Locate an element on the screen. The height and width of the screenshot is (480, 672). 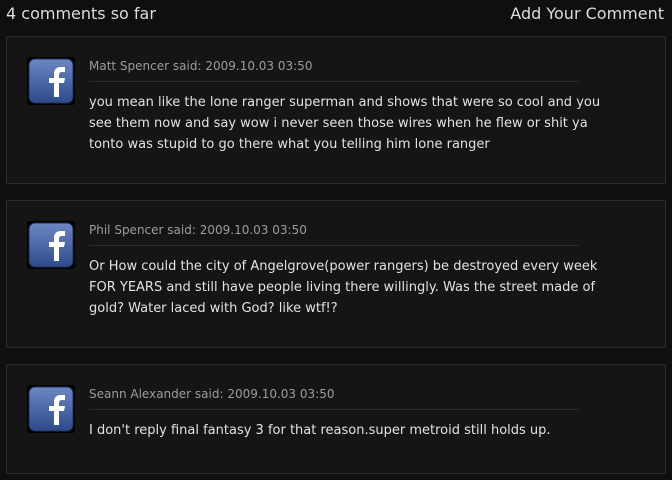
comment-meta: Phil Spencer said: 2009.10.03 03:50 is located at coordinates (334, 234).